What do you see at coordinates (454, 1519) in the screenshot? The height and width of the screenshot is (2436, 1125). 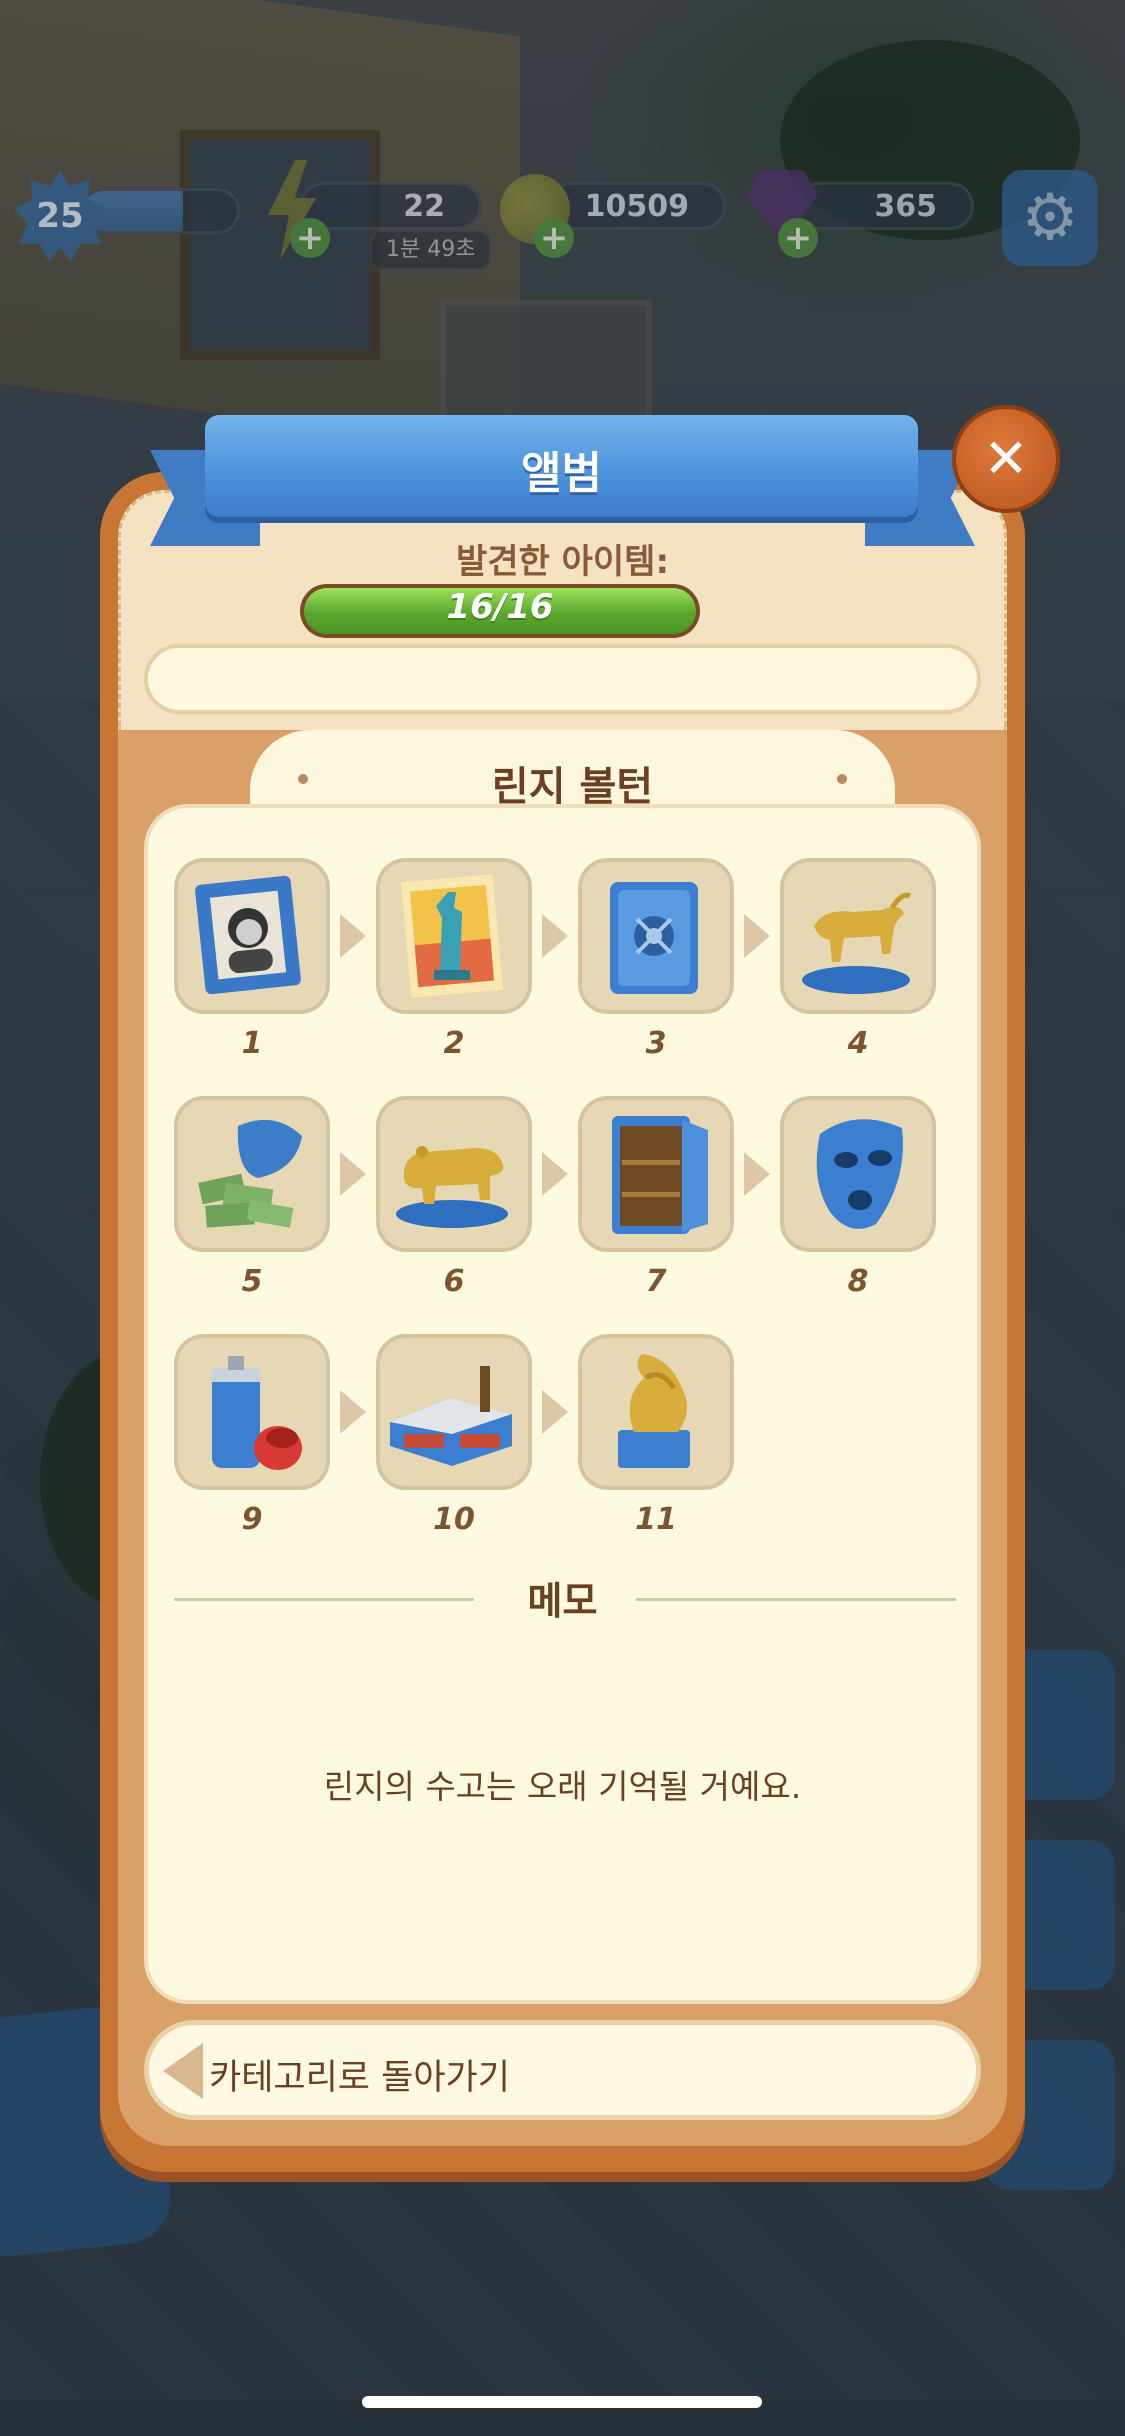 I see `album-item-number: 10` at bounding box center [454, 1519].